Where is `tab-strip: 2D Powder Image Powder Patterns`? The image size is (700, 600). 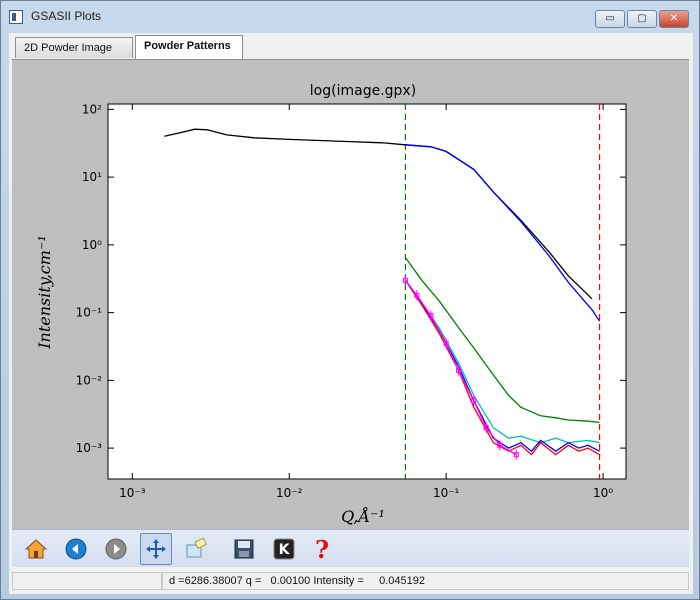
tab-strip: 2D Powder Image Powder Patterns is located at coordinates (351, 46).